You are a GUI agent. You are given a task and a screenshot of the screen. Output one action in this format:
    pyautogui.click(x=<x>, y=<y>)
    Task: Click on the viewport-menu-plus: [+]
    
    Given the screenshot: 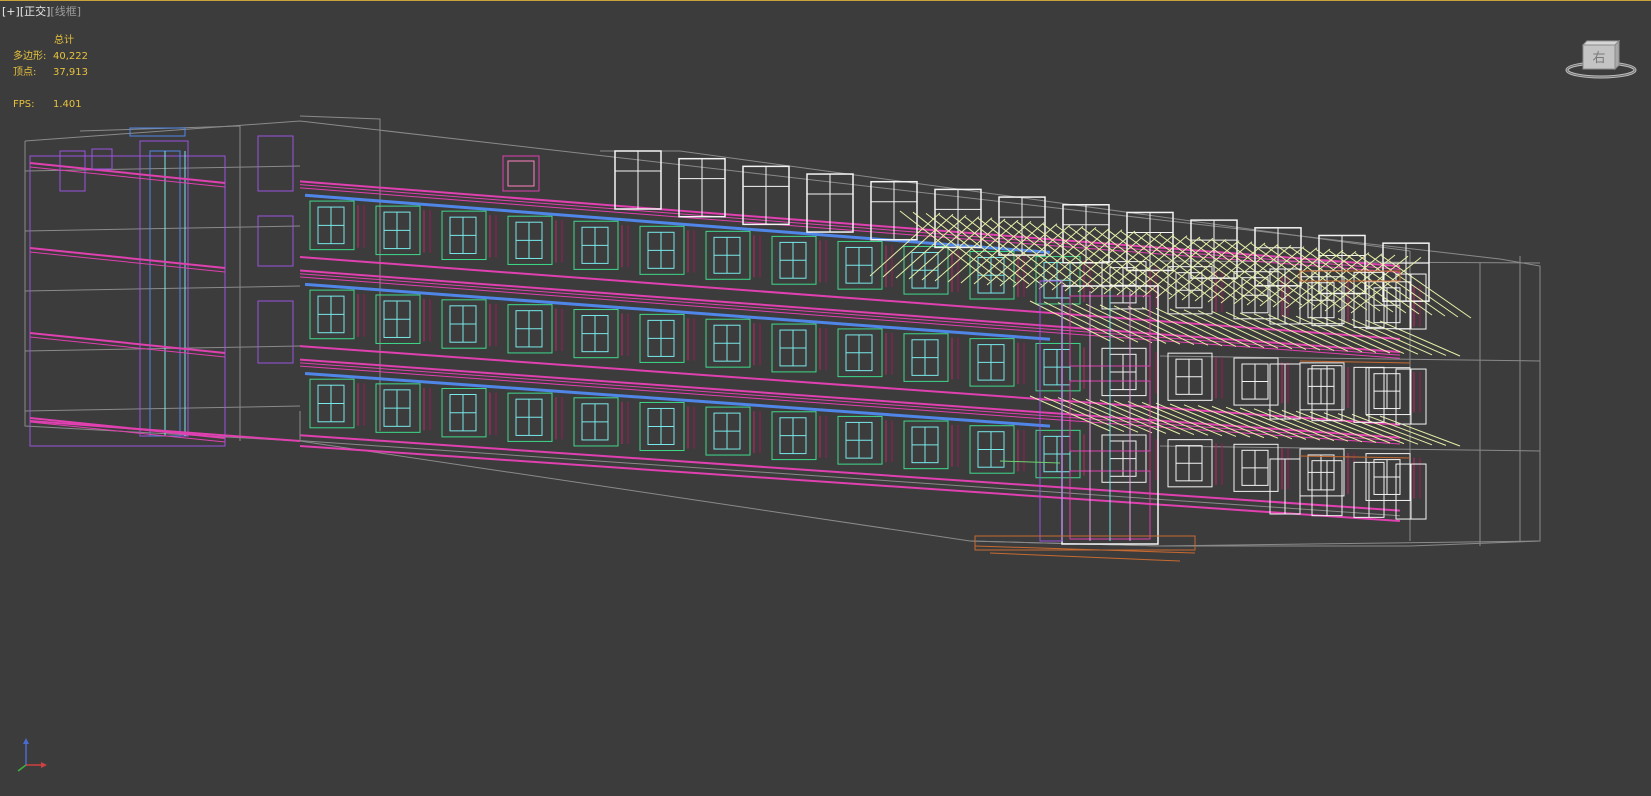 What is the action you would take?
    pyautogui.click(x=11, y=11)
    